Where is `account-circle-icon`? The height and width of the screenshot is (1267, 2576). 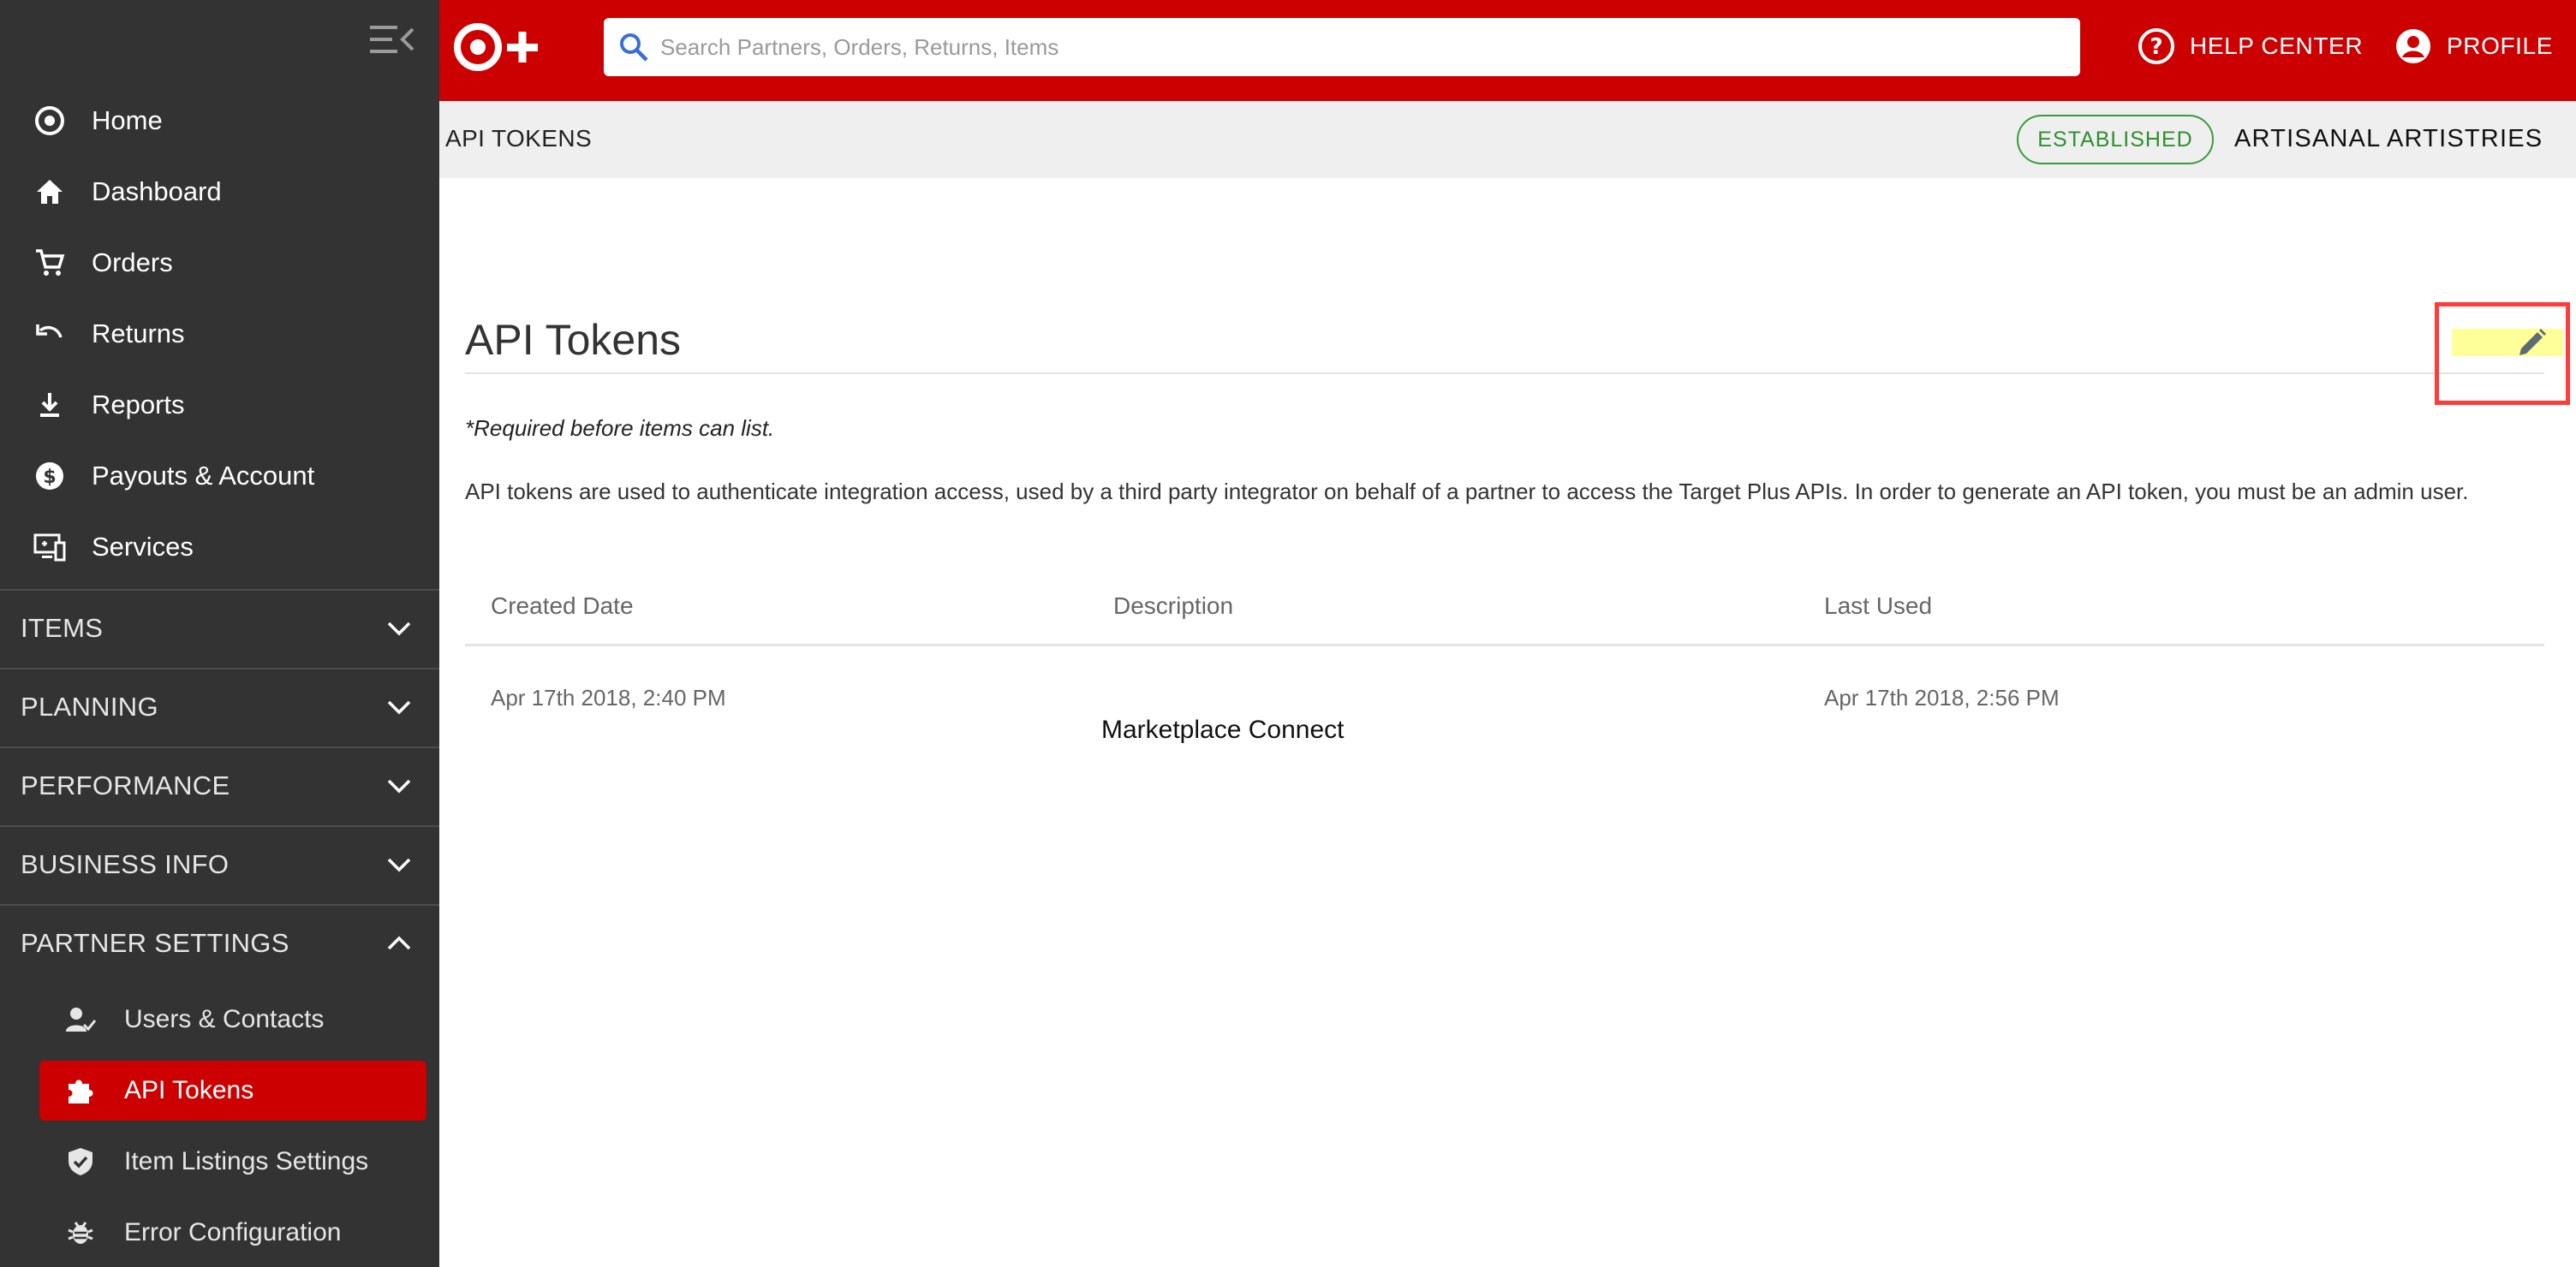
account-circle-icon is located at coordinates (2414, 46).